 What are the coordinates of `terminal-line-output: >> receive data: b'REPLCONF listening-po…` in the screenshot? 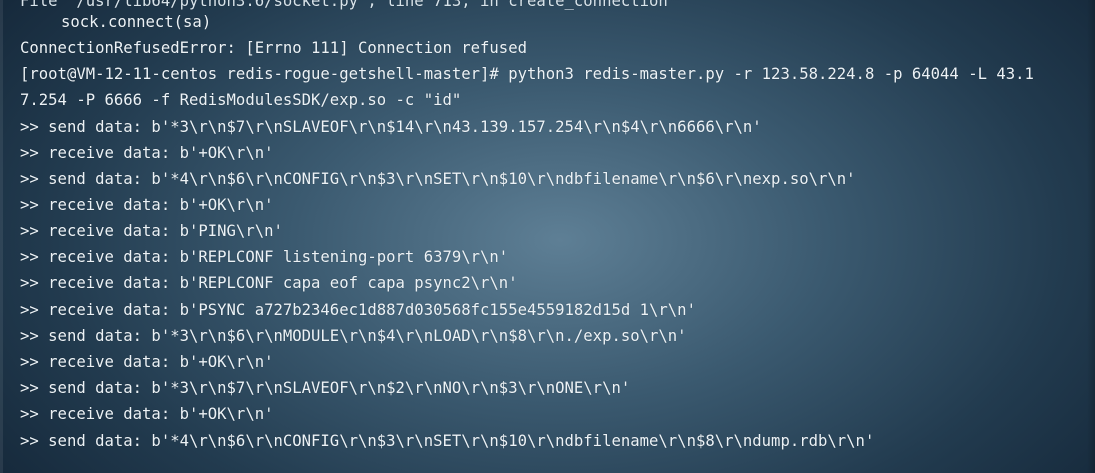 It's located at (264, 257).